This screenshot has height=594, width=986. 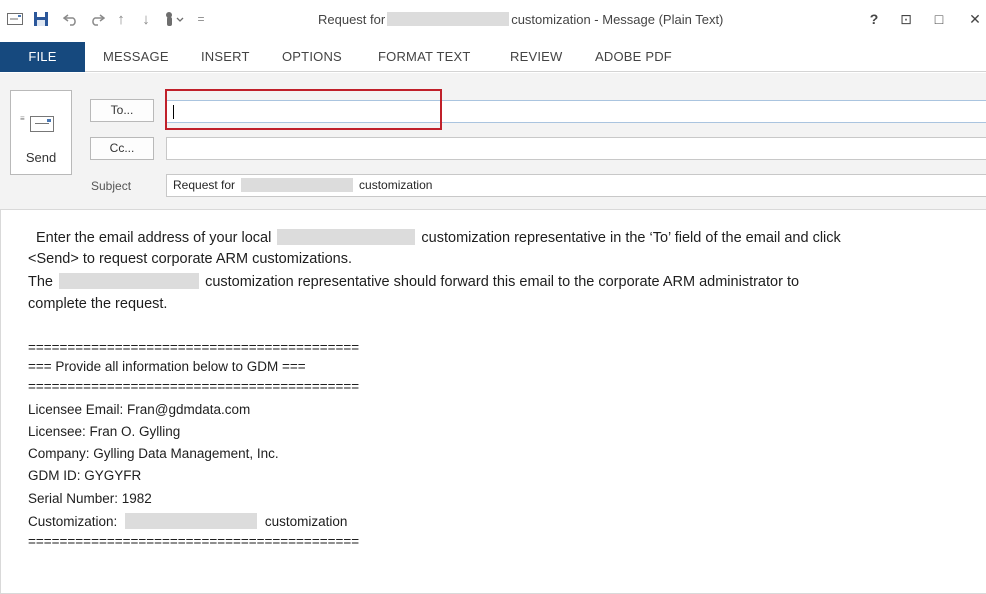 I want to click on up-arrow-icon: ↑, so click(x=121, y=19).